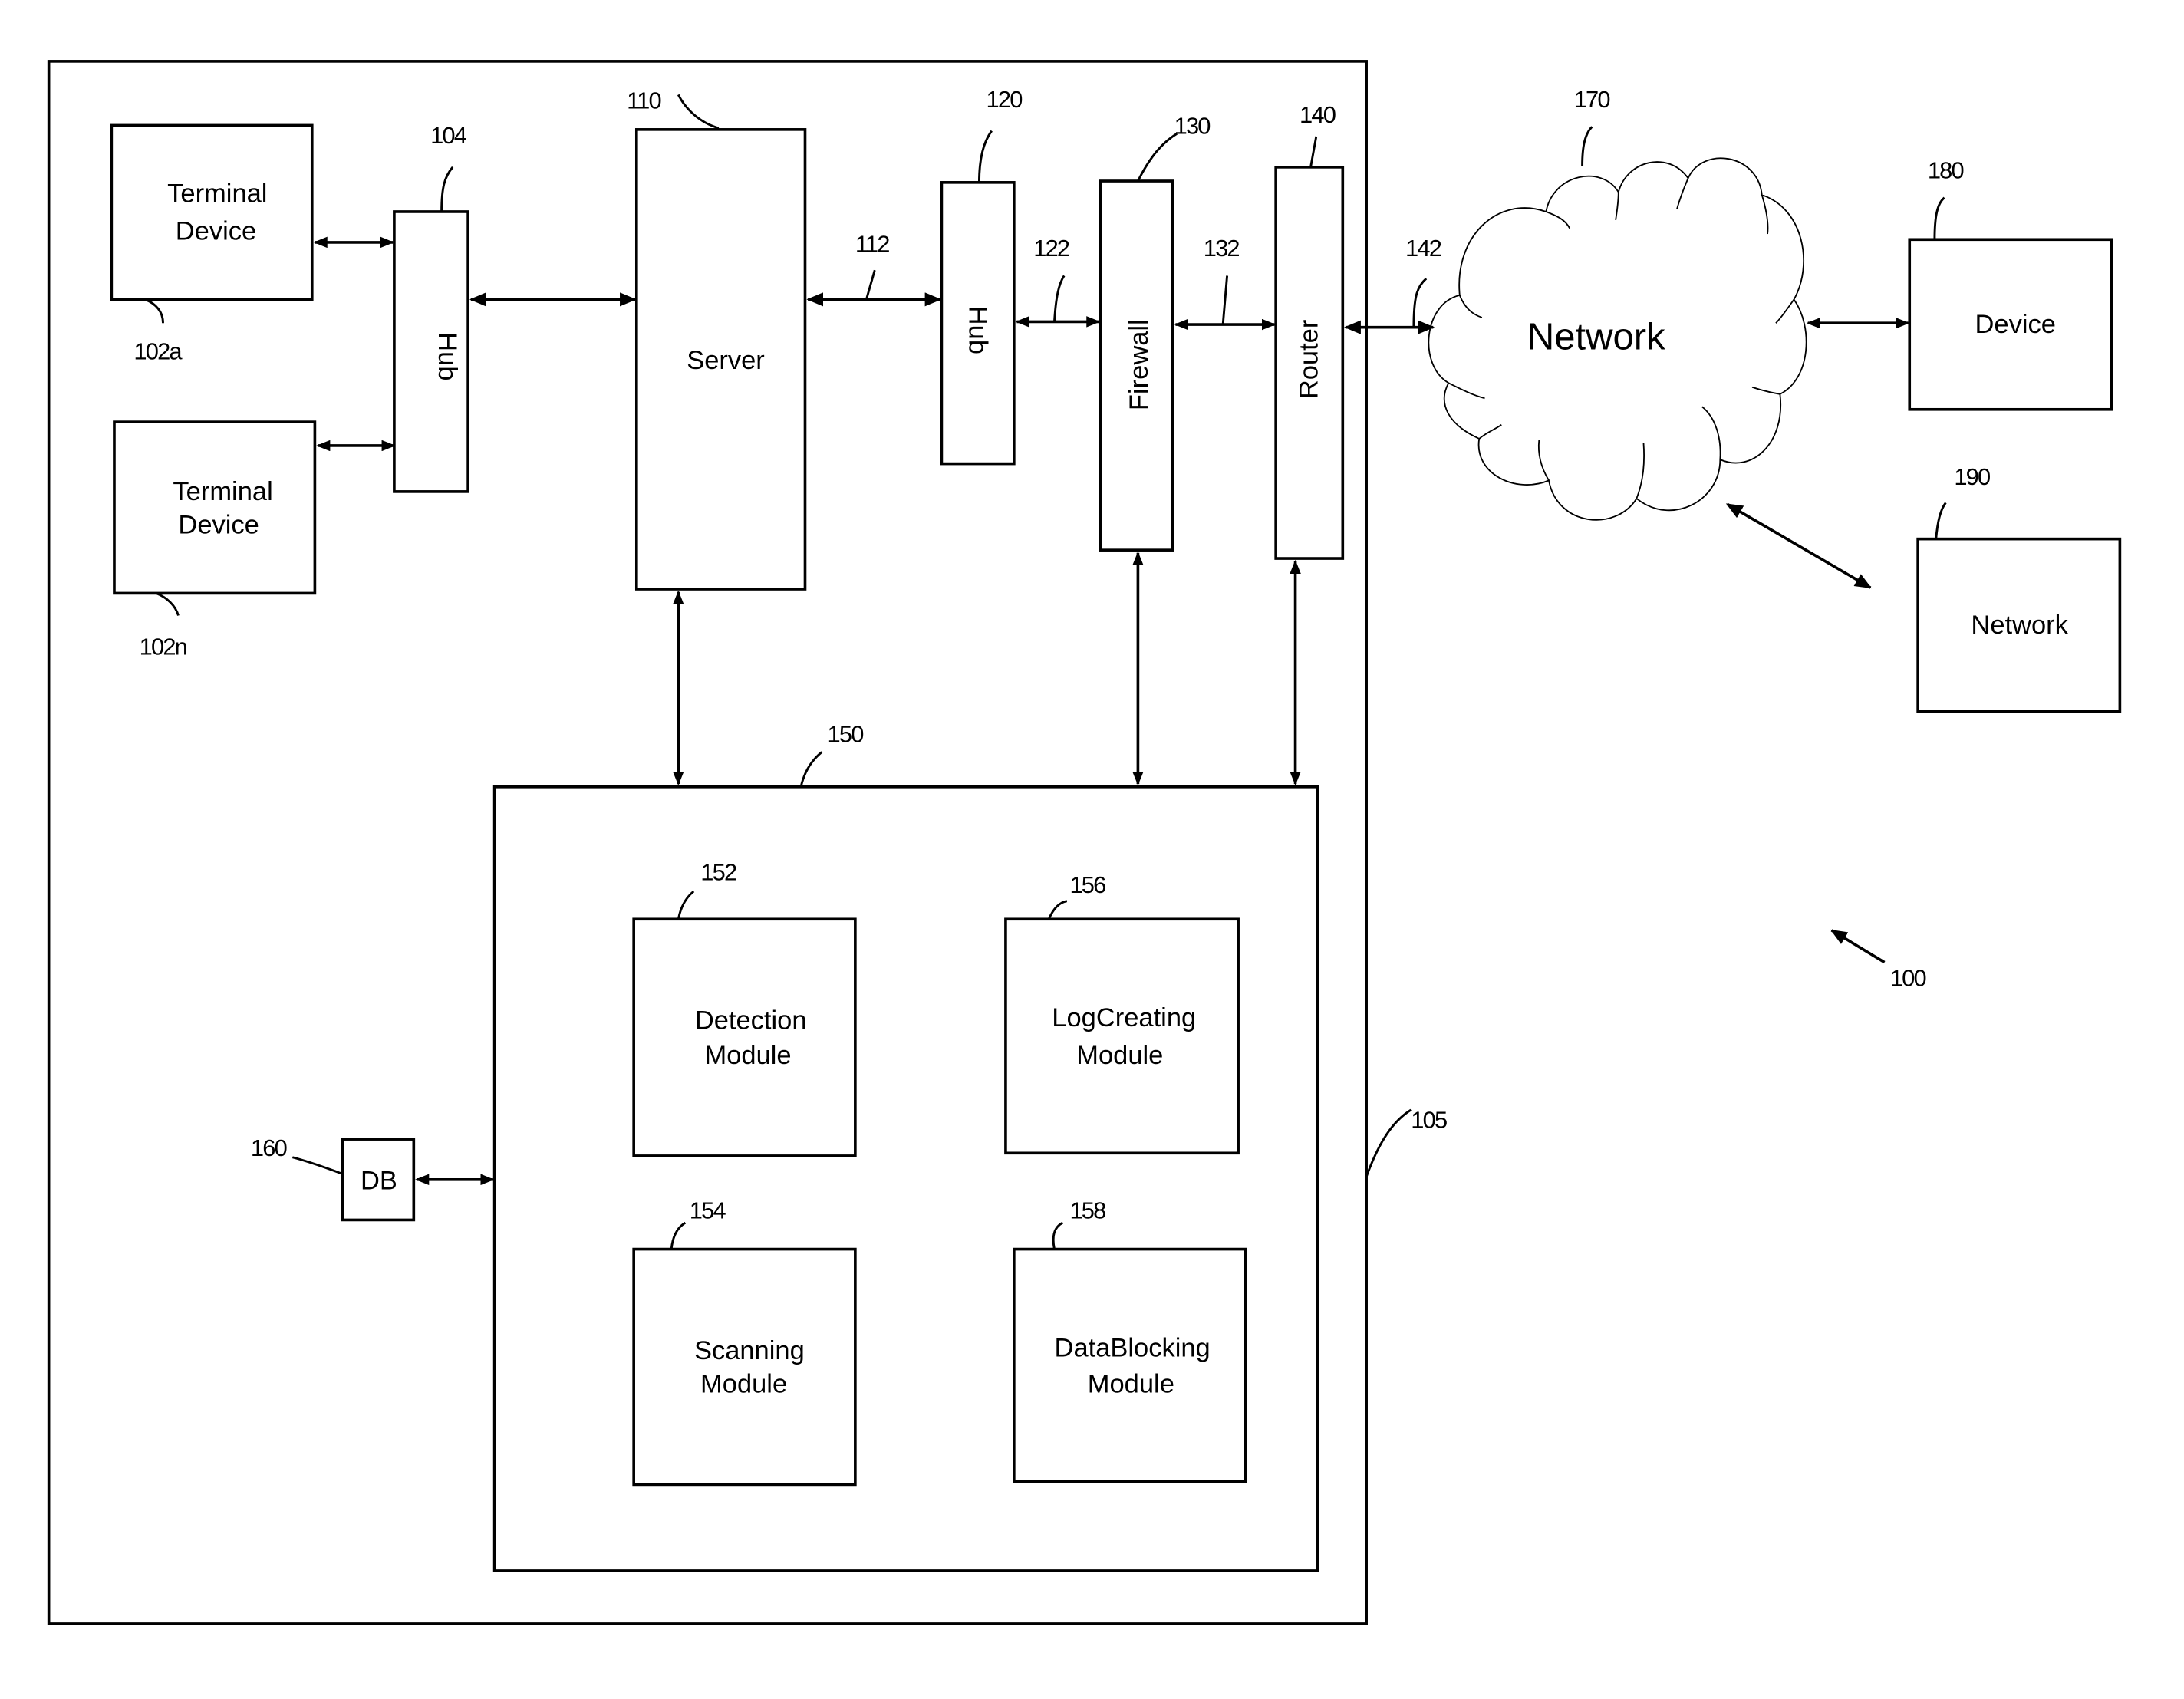 This screenshot has height=1699, width=2184. What do you see at coordinates (447, 356) in the screenshot?
I see `hub-104-label: Hub` at bounding box center [447, 356].